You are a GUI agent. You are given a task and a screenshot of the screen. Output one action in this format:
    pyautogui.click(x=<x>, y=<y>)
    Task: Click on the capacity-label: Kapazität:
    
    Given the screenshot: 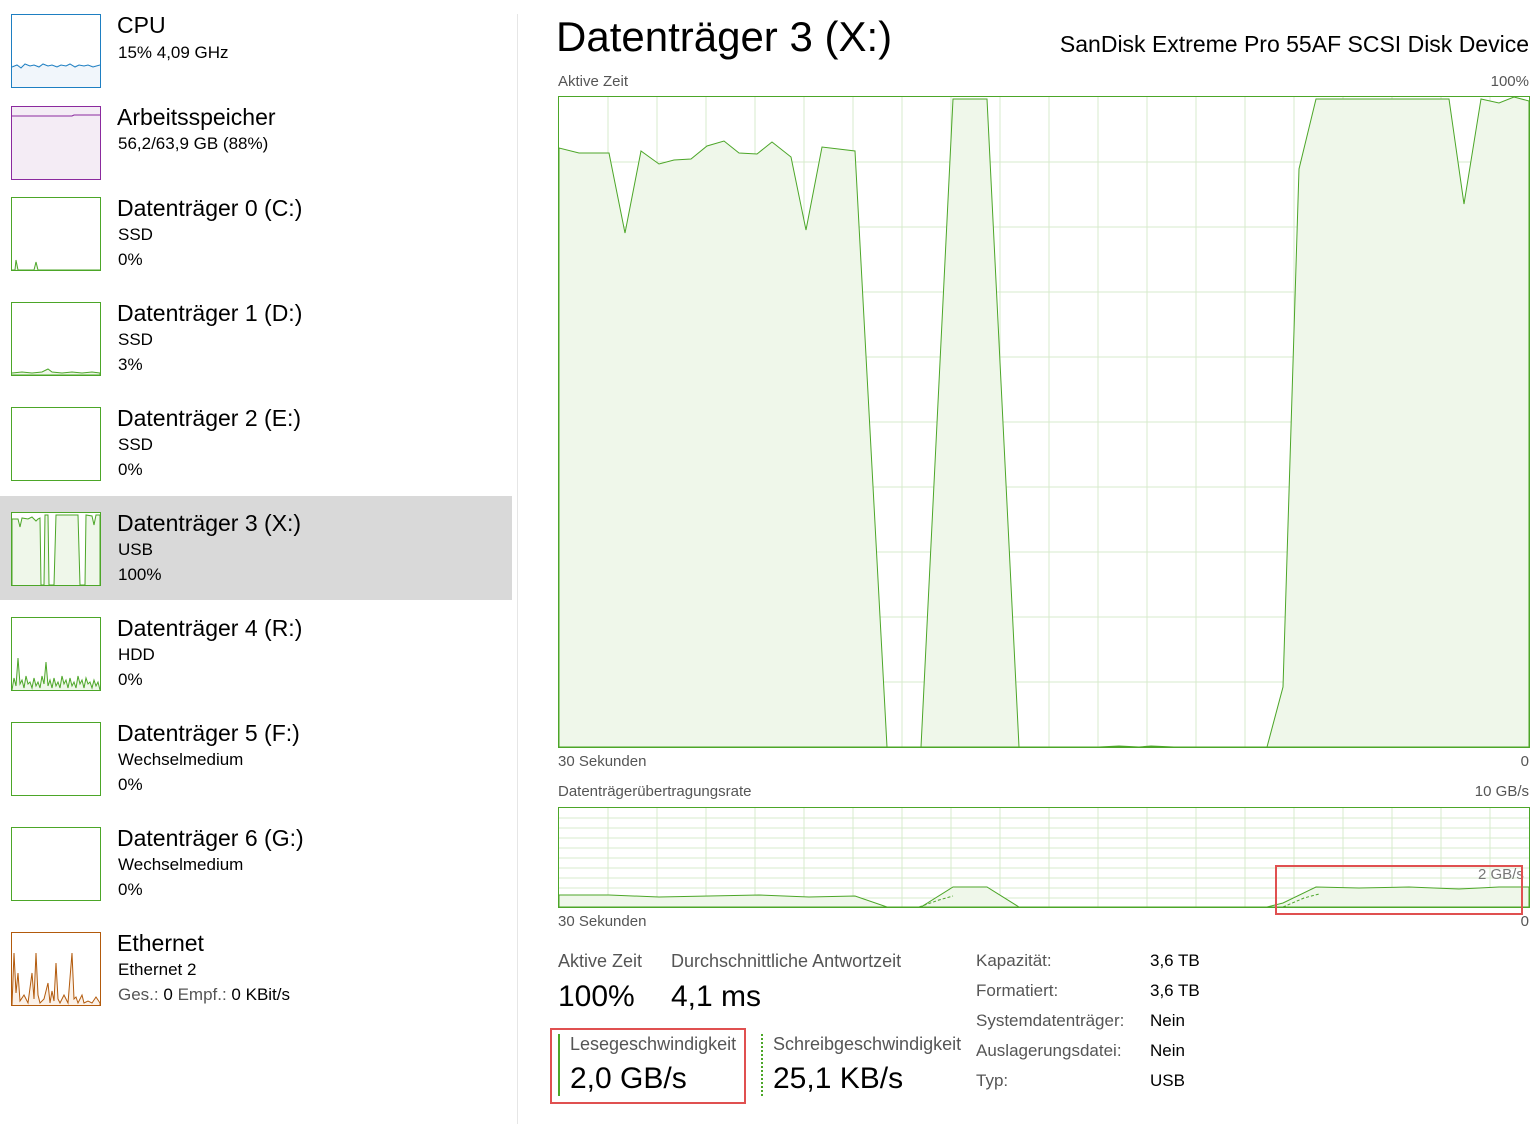 What is the action you would take?
    pyautogui.click(x=1014, y=960)
    